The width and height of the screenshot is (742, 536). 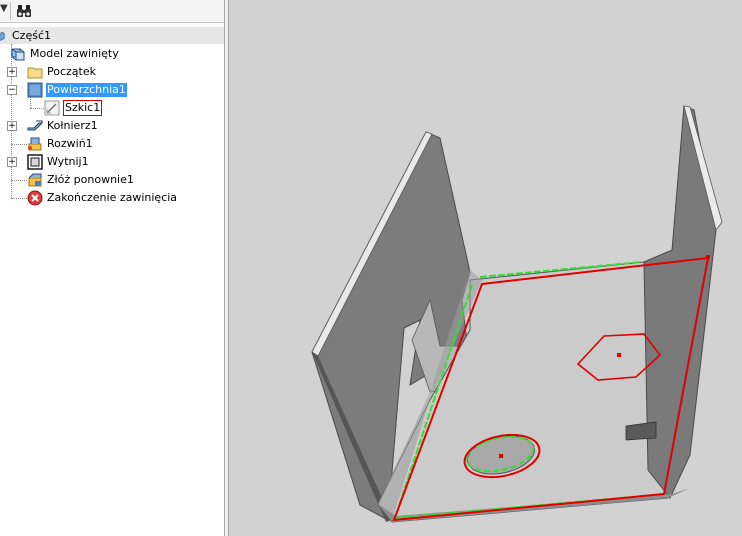 What do you see at coordinates (2, 36) in the screenshot?
I see `part-icon` at bounding box center [2, 36].